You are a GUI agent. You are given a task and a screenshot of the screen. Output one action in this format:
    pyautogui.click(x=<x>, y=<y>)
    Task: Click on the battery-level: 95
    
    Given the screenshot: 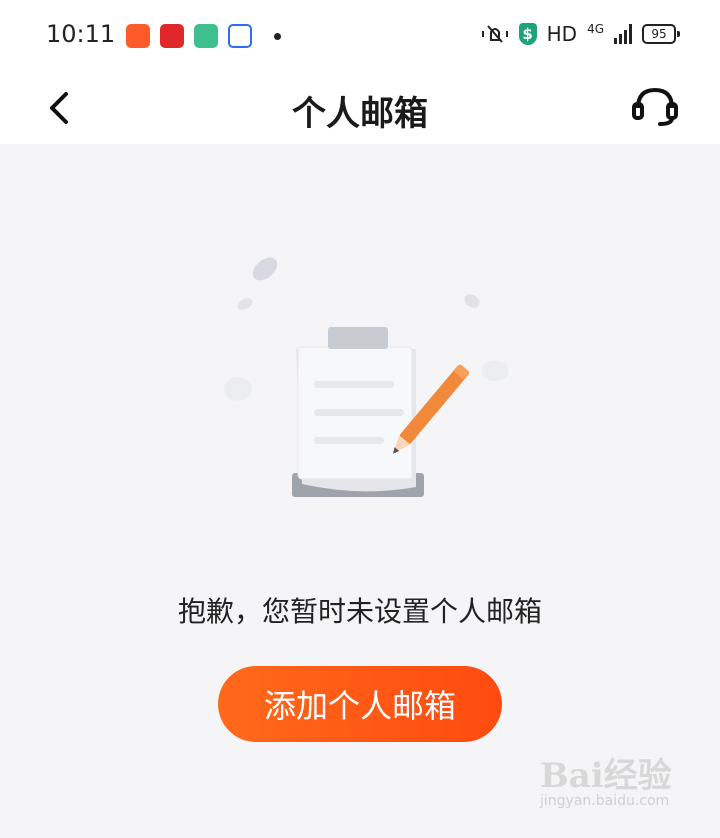 What is the action you would take?
    pyautogui.click(x=659, y=34)
    